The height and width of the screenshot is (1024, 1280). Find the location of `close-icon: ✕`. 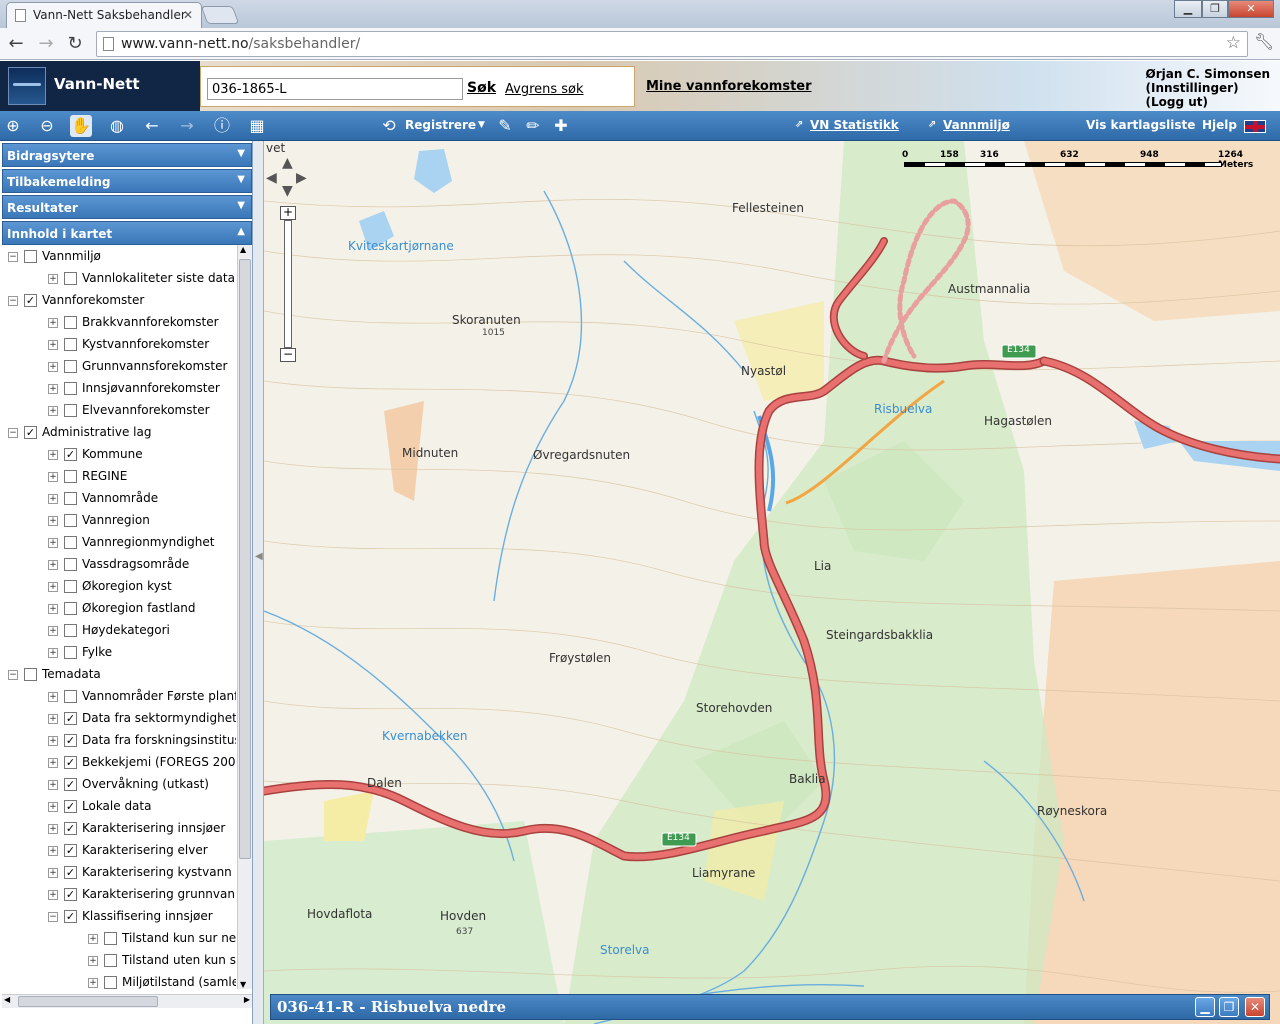

close-icon: ✕ is located at coordinates (1255, 1007).